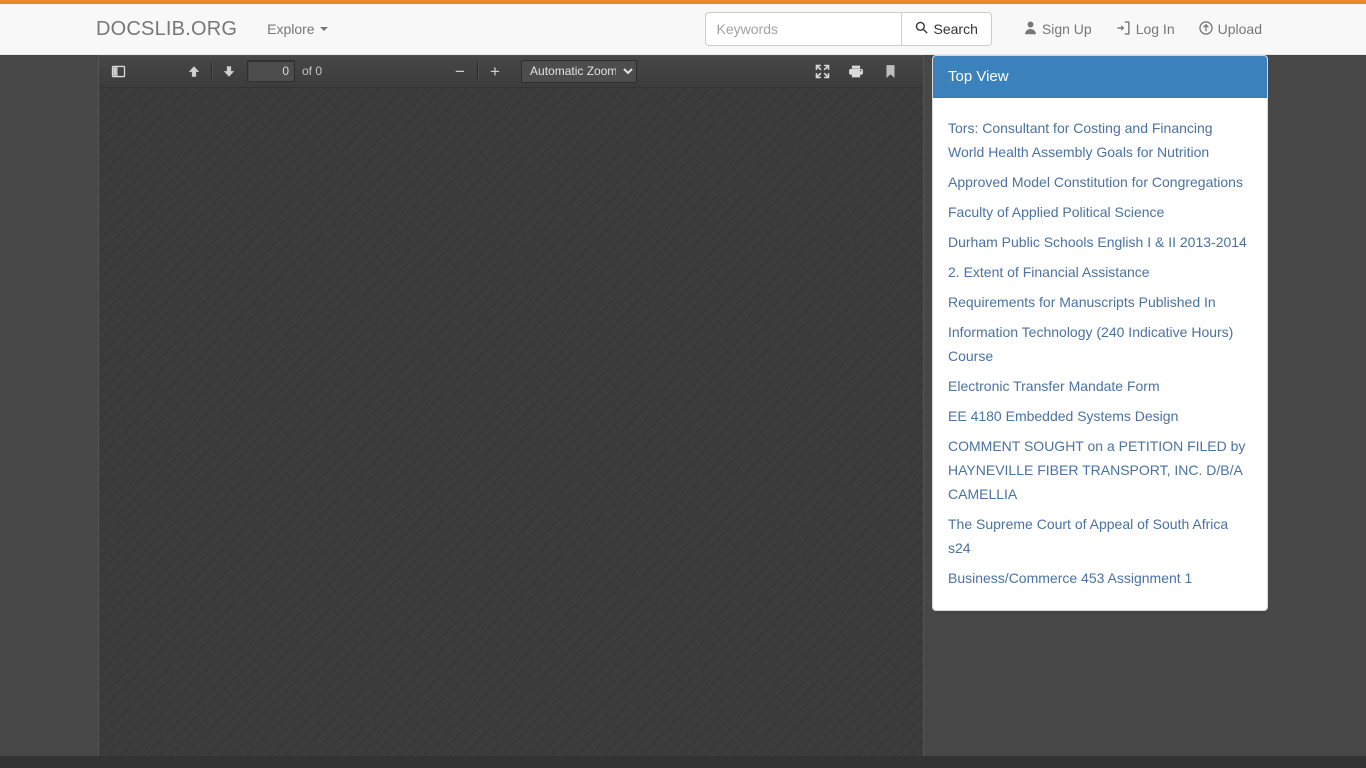 The height and width of the screenshot is (768, 1366). What do you see at coordinates (1066, 29) in the screenshot?
I see `sign-up-label: Sign Up` at bounding box center [1066, 29].